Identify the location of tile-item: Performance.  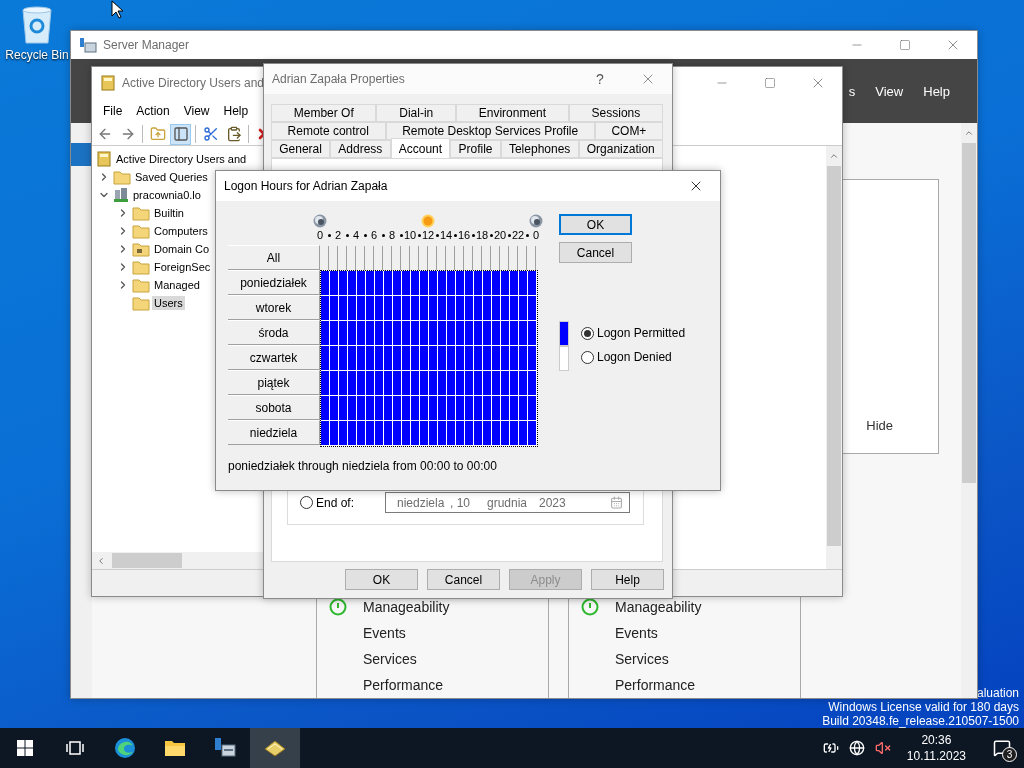
(655, 685).